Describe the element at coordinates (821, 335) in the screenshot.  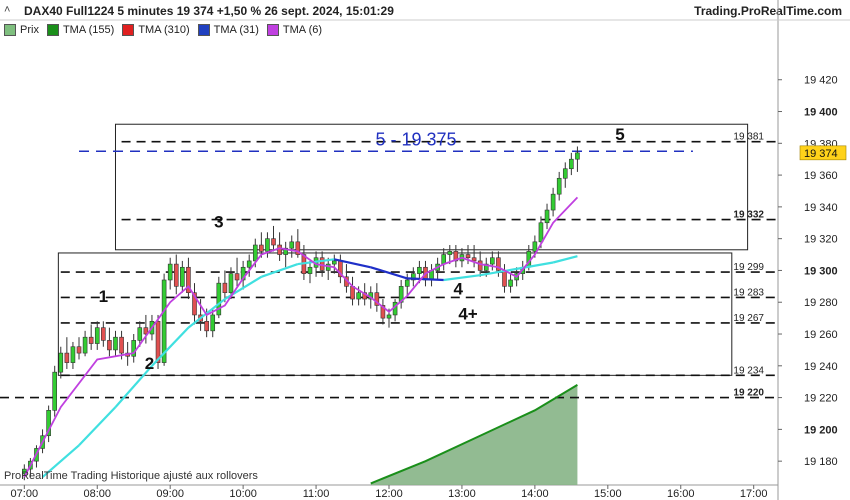
I see `y-tick-label-8: 19 260` at that location.